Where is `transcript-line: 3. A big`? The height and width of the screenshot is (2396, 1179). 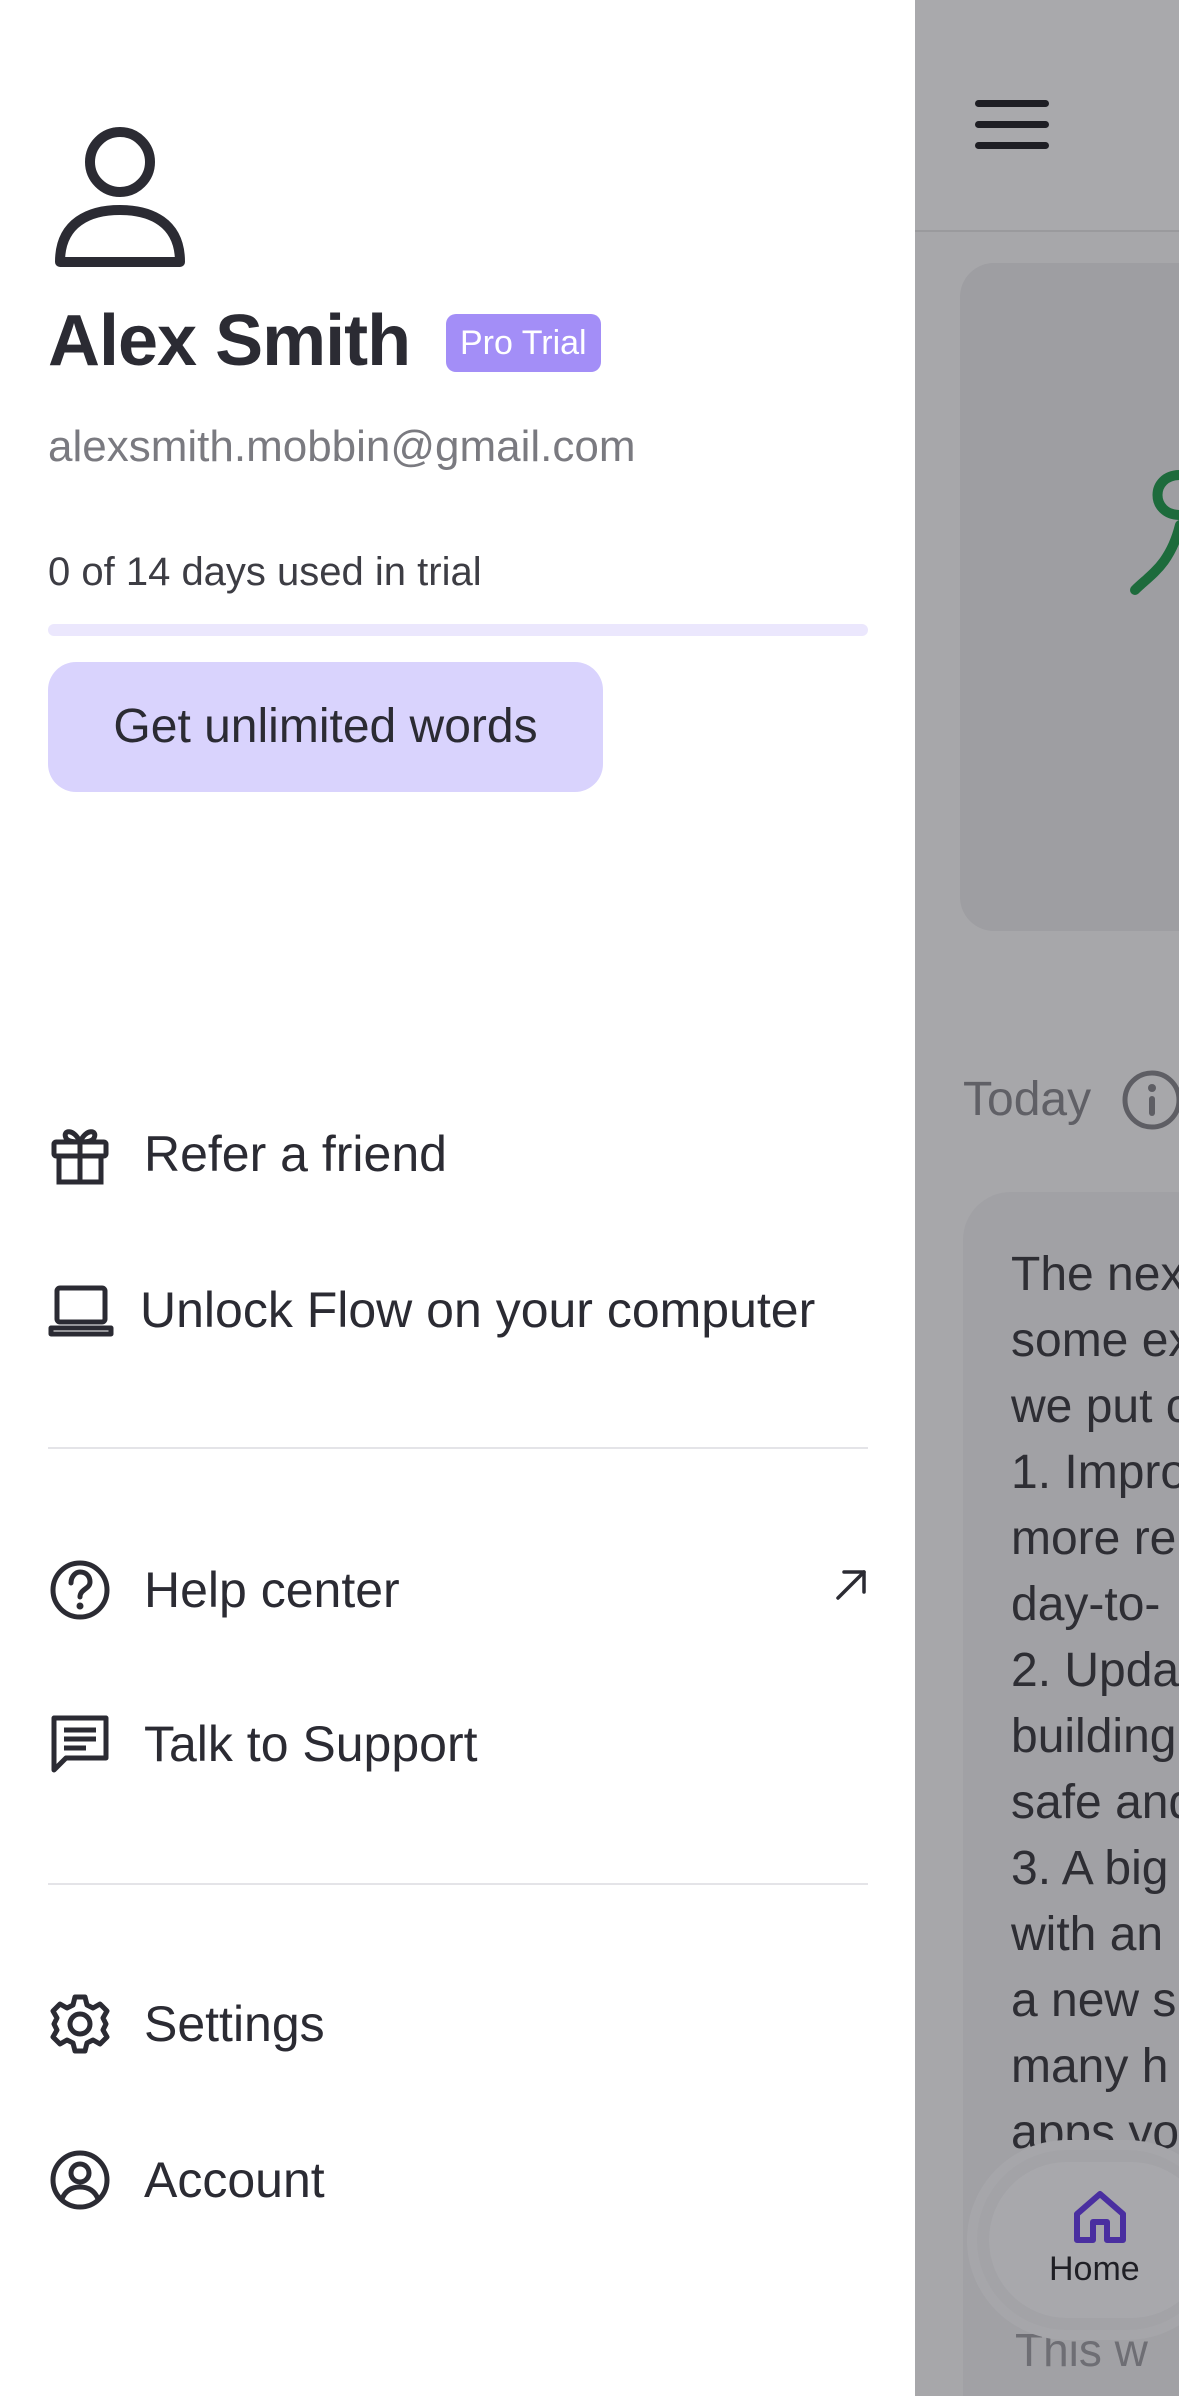
transcript-line: 3. A big is located at coordinates (1090, 1868).